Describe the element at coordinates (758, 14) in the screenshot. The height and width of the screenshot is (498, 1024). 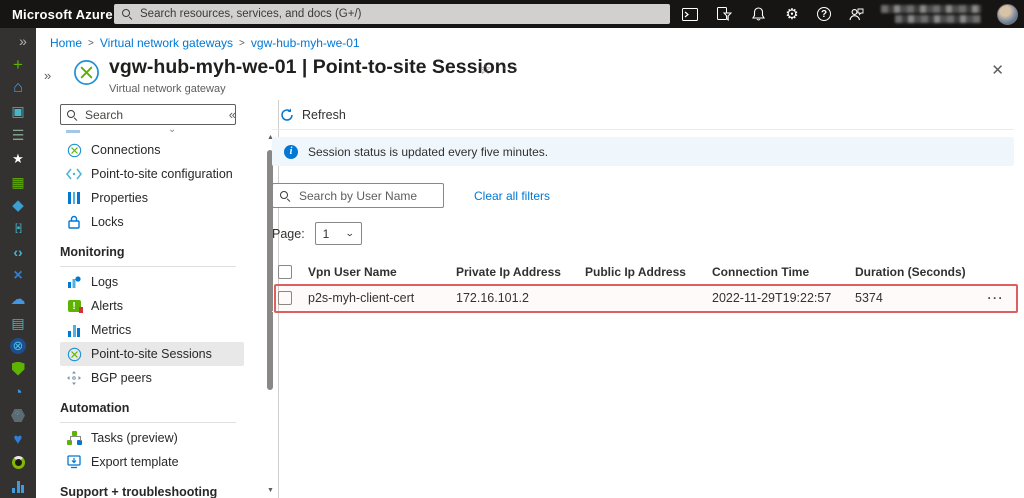
I see `notifications-icon` at that location.